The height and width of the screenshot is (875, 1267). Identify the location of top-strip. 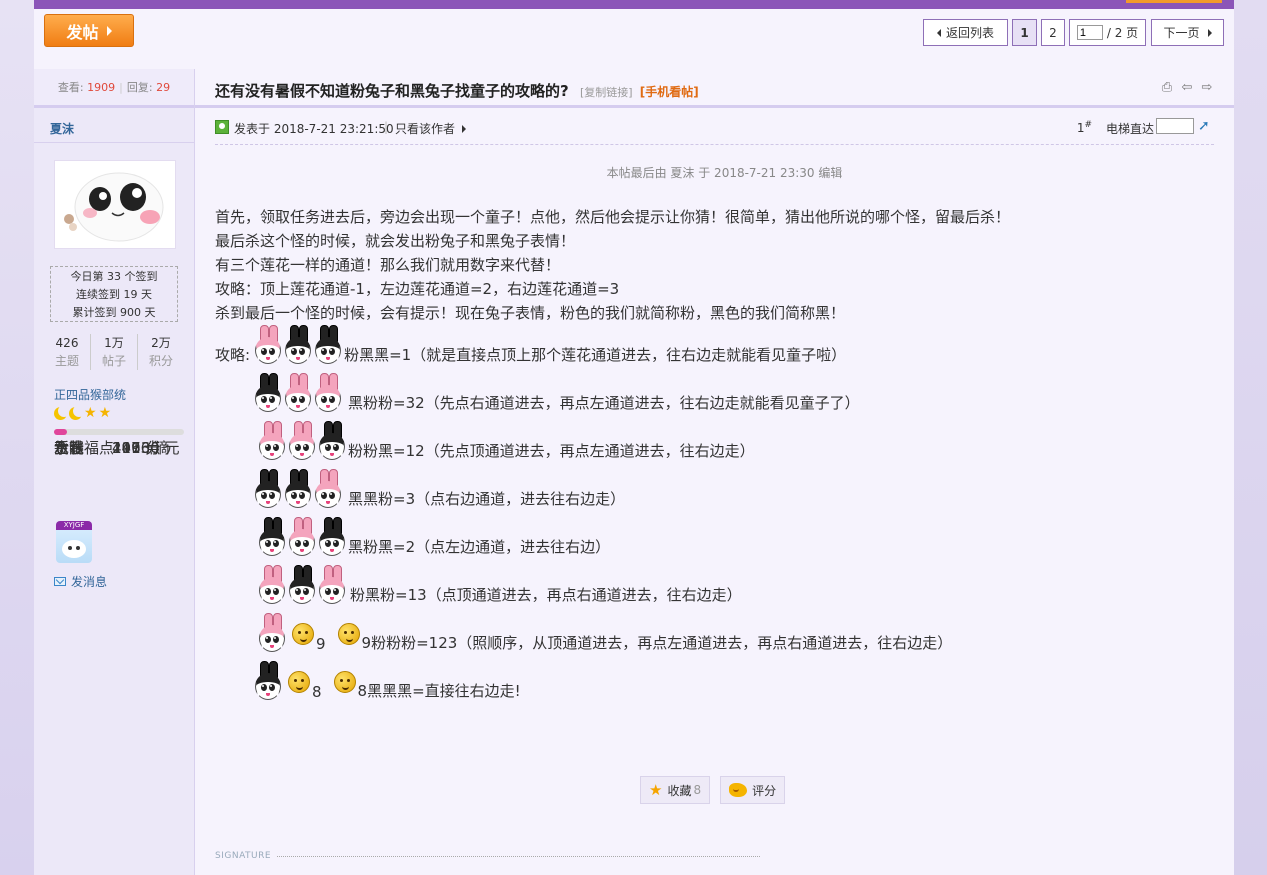
(634, 4).